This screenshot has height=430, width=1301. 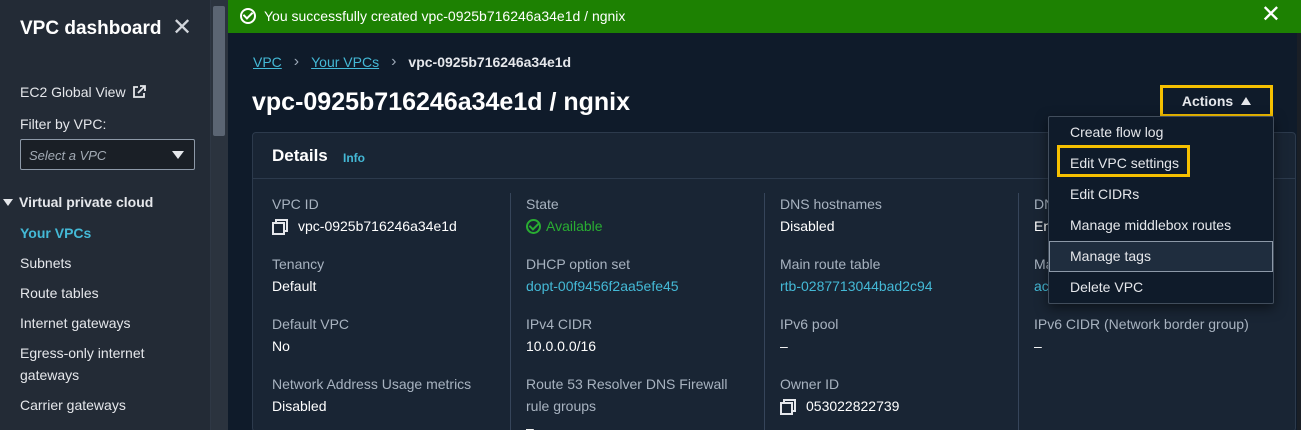 I want to click on owner-id-value: 053022822739, so click(x=853, y=406).